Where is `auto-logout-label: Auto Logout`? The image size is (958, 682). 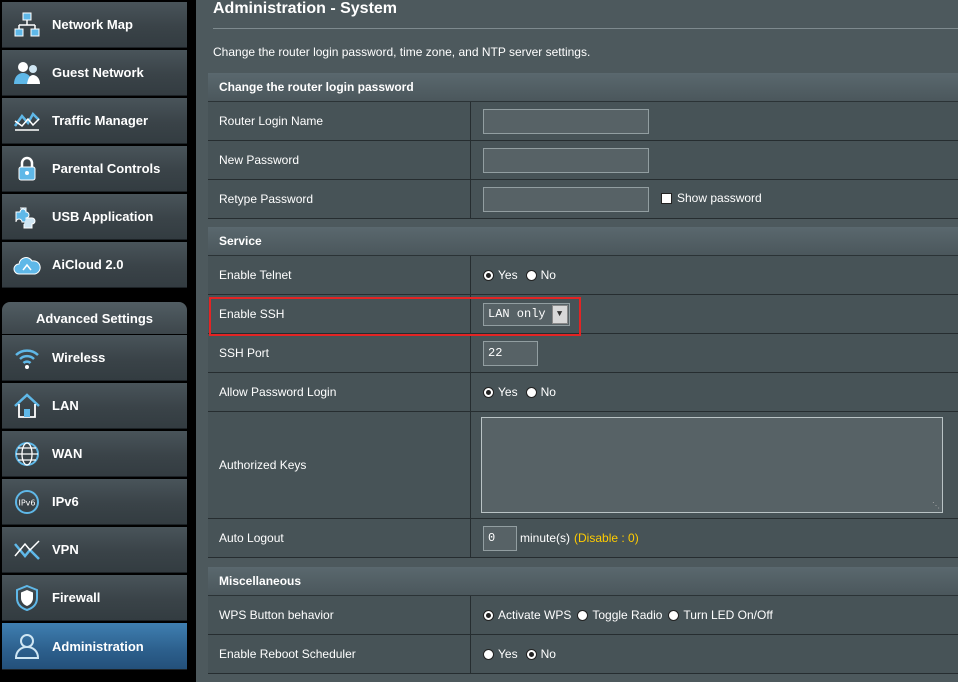 auto-logout-label: Auto Logout is located at coordinates (339, 538).